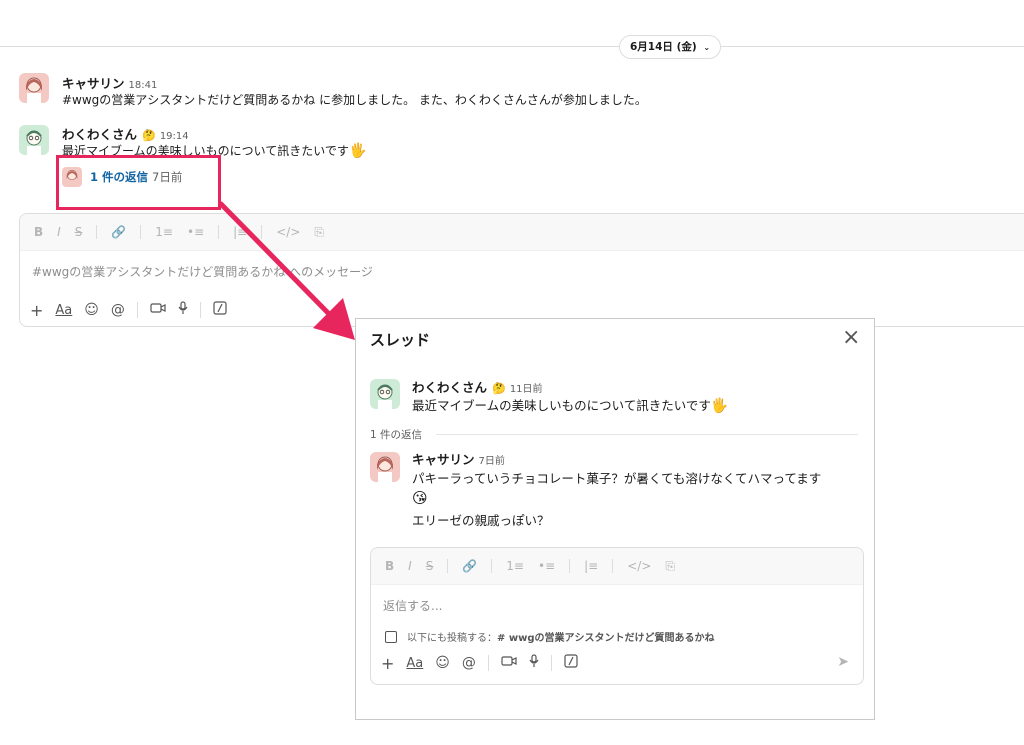 This screenshot has height=745, width=1024. I want to click on kiss-emoji: 😘, so click(420, 498).